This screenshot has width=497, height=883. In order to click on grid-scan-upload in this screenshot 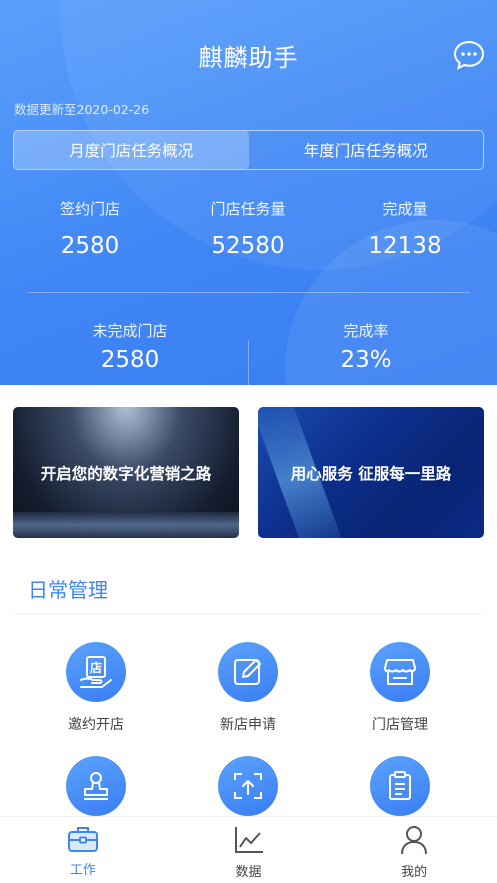, I will do `click(248, 786)`.